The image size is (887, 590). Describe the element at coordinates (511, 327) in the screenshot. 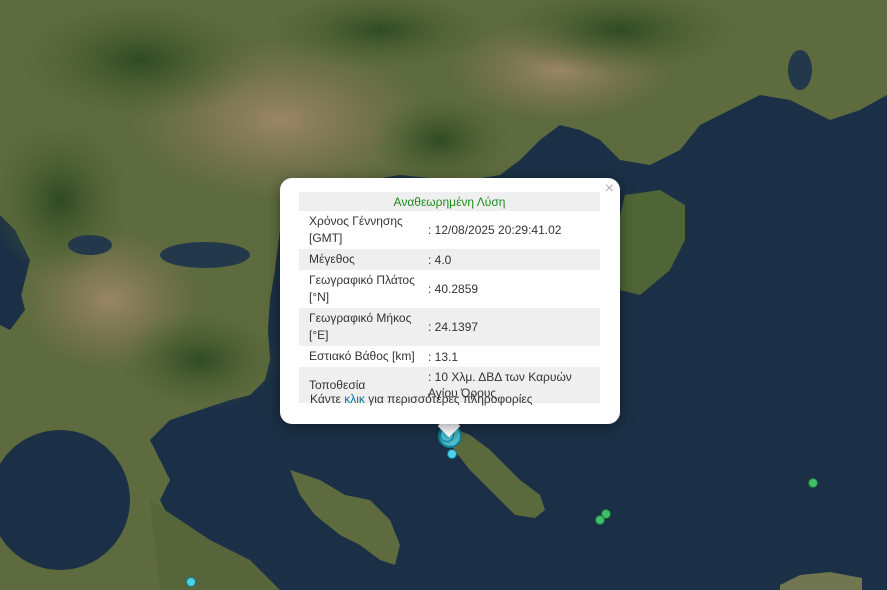

I see `longitude-value: : 24.1397` at that location.